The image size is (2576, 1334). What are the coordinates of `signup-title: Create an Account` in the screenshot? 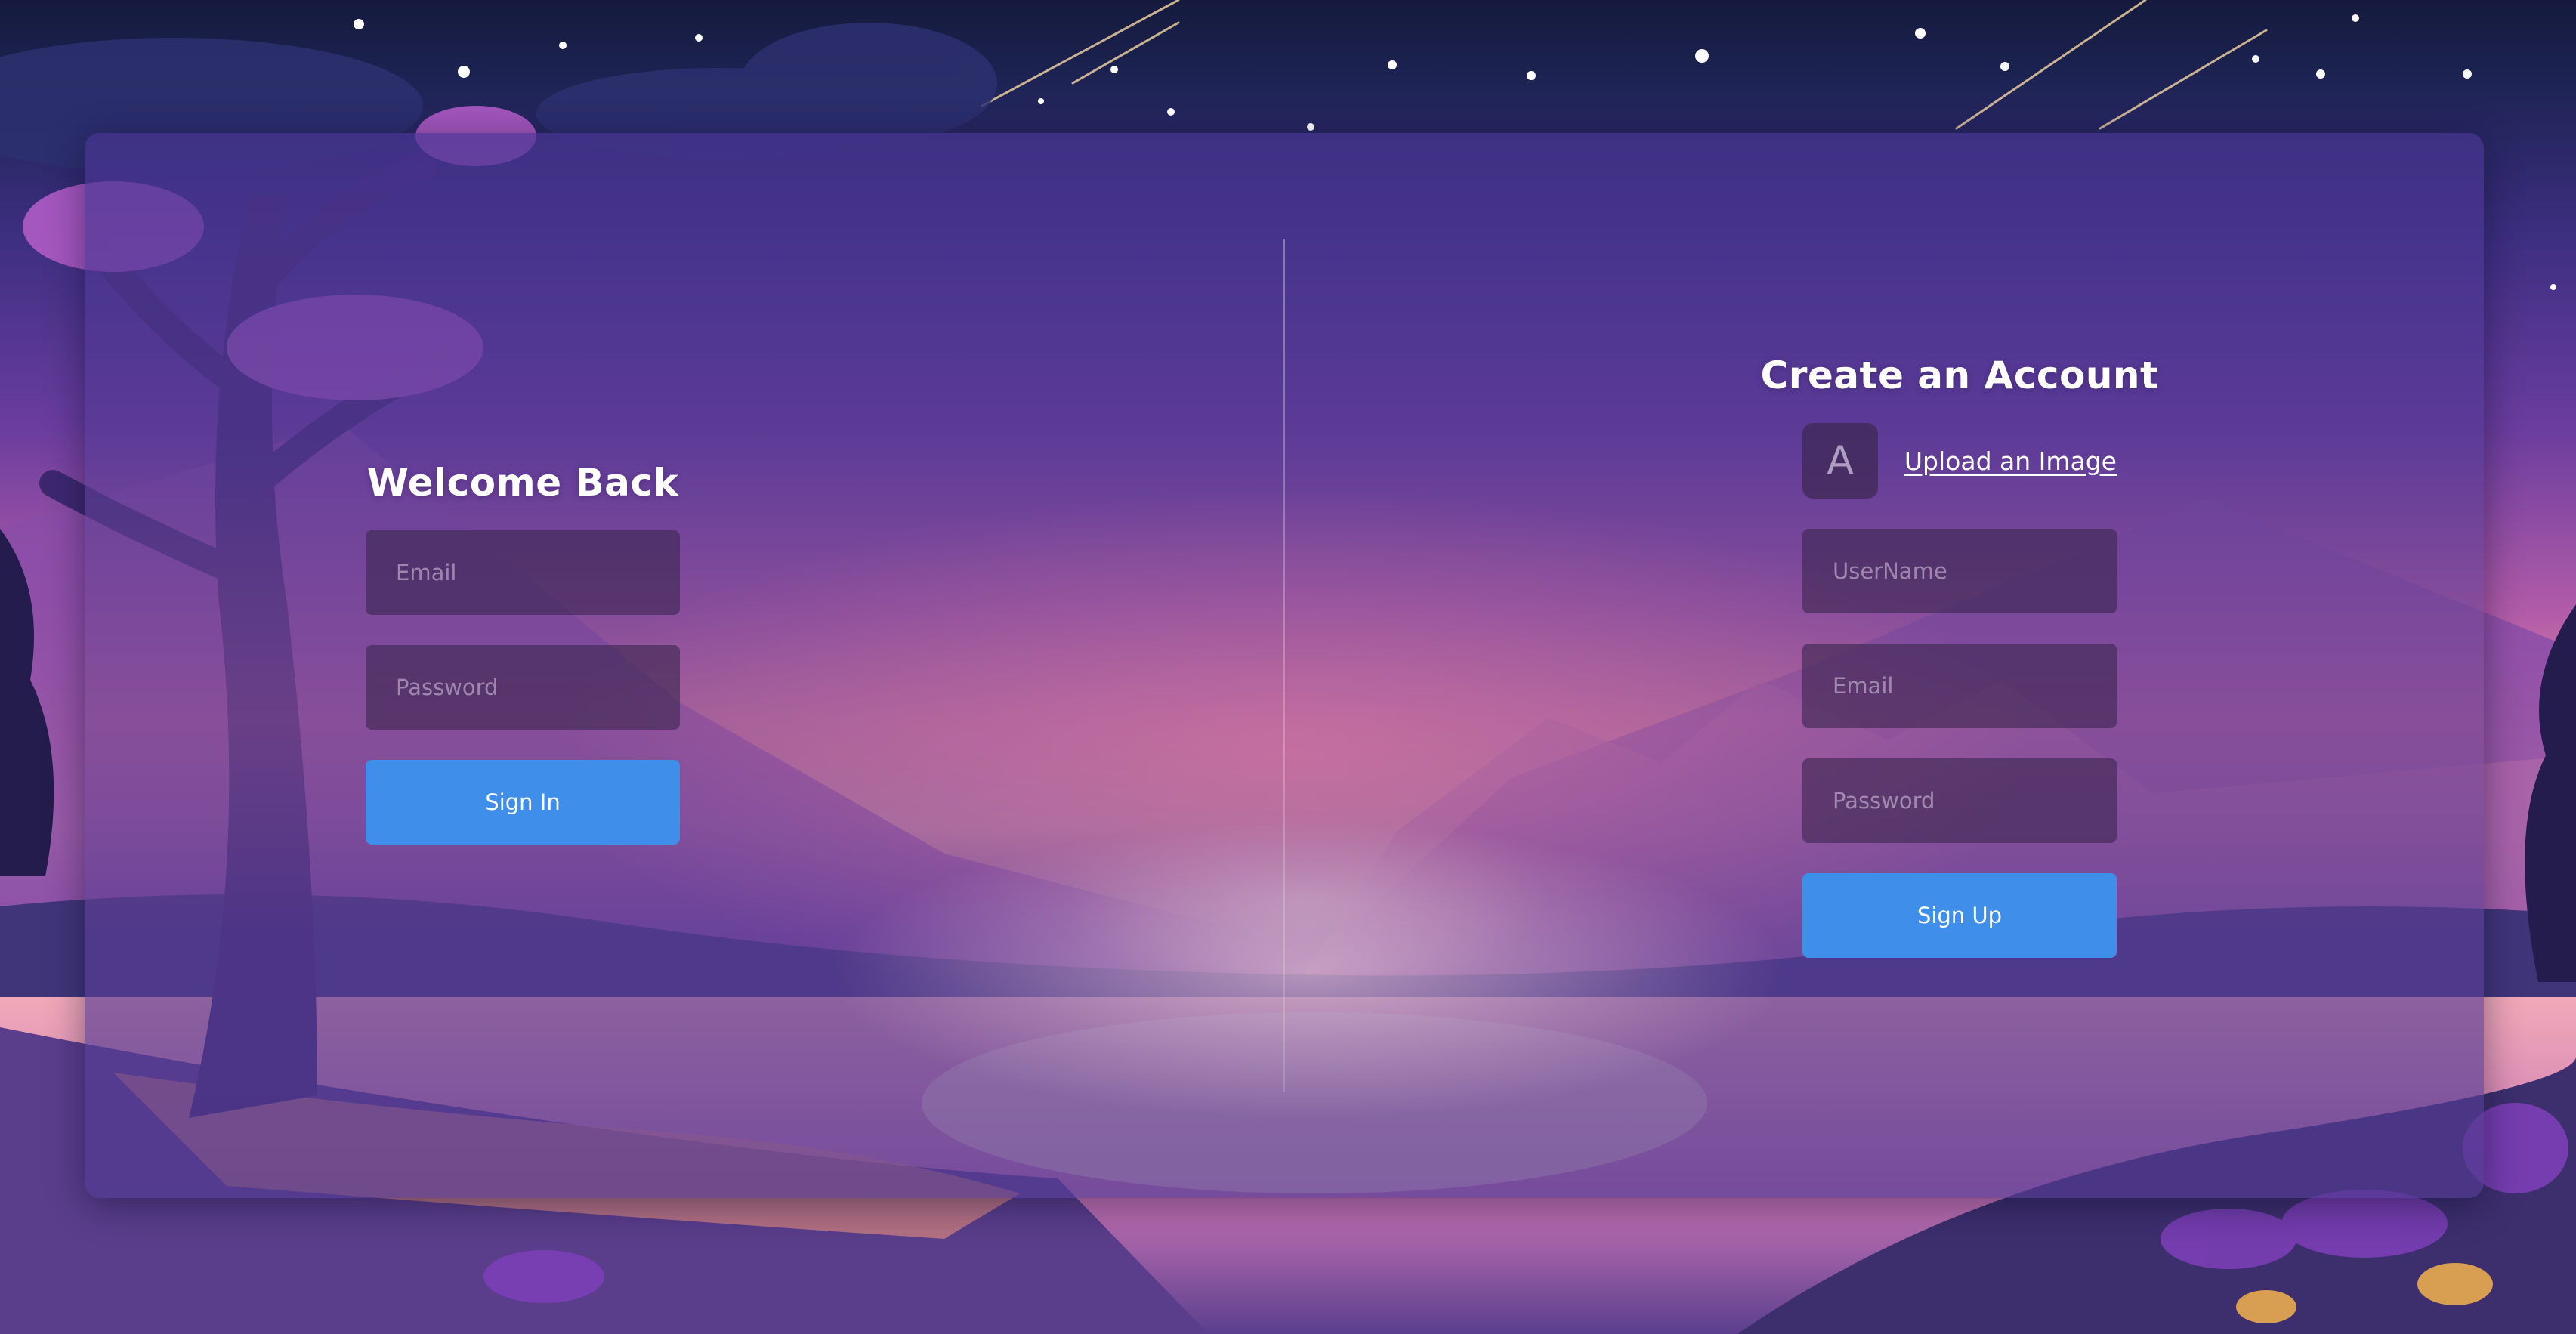 It's located at (1959, 375).